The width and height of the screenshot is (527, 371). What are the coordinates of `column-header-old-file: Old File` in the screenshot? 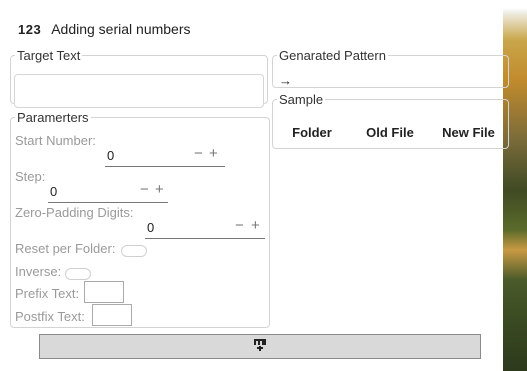 It's located at (390, 132).